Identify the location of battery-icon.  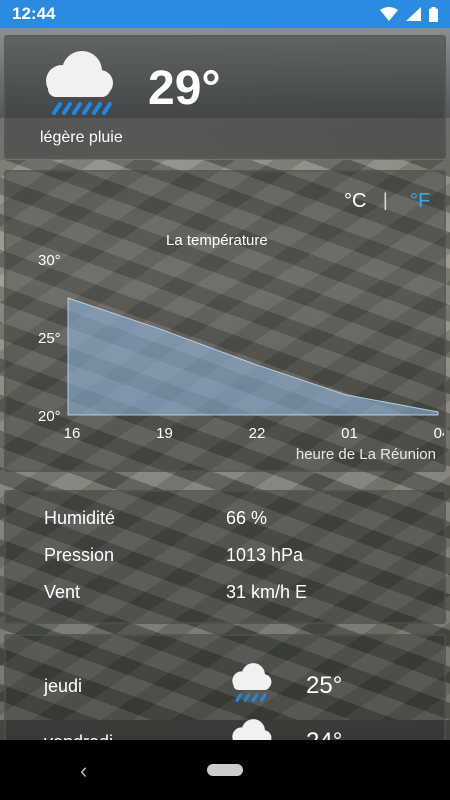
(433, 14).